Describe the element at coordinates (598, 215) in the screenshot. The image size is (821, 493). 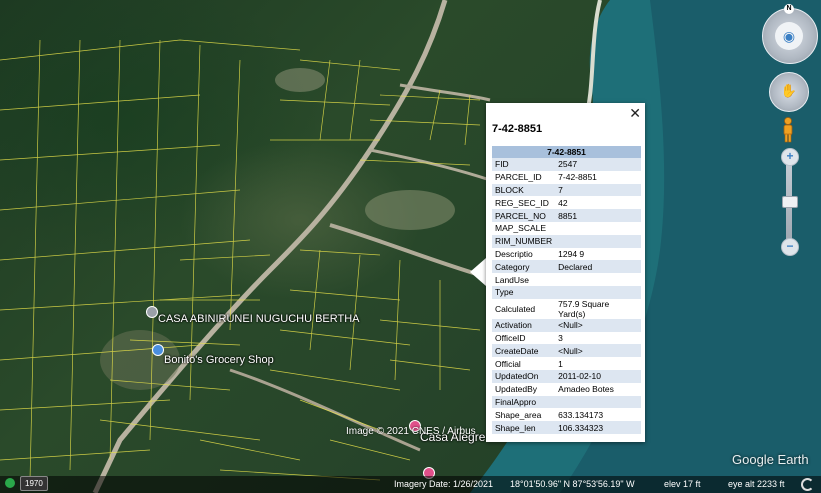
I see `attribute-value: 8851` at that location.